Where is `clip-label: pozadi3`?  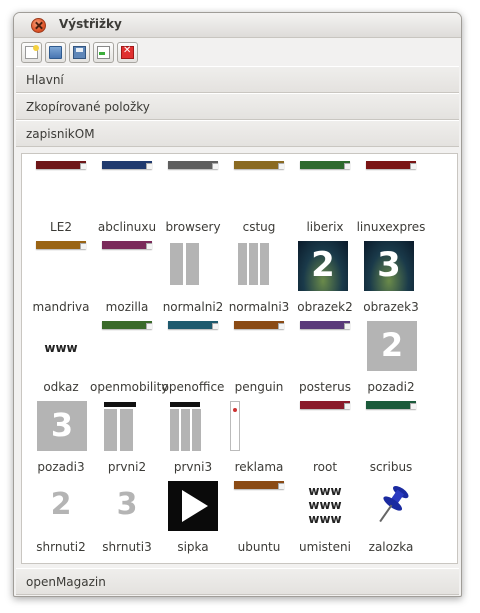
clip-label: pozadi3 is located at coordinates (61, 467).